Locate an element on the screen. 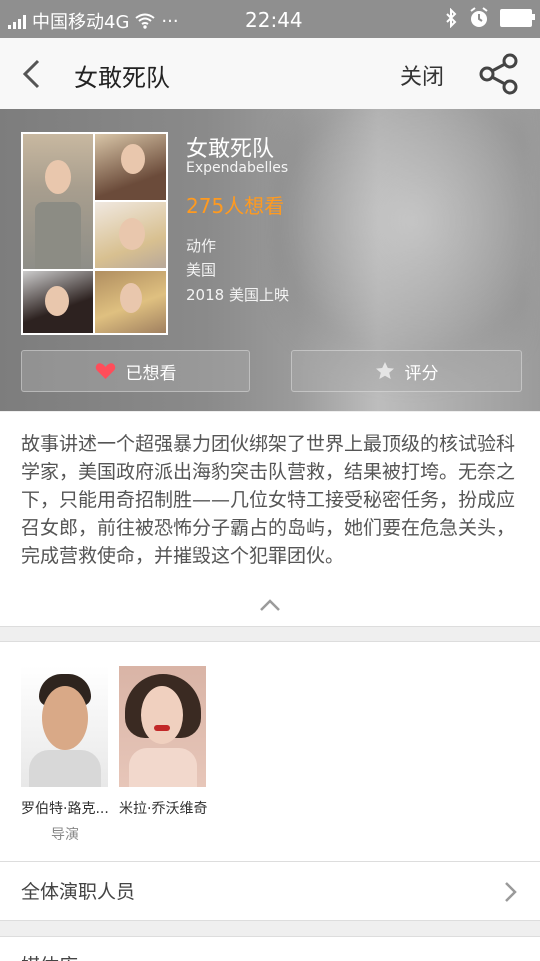 This screenshot has height=961, width=540. cast-member: 米拉·乔沃维奇 is located at coordinates (163, 745).